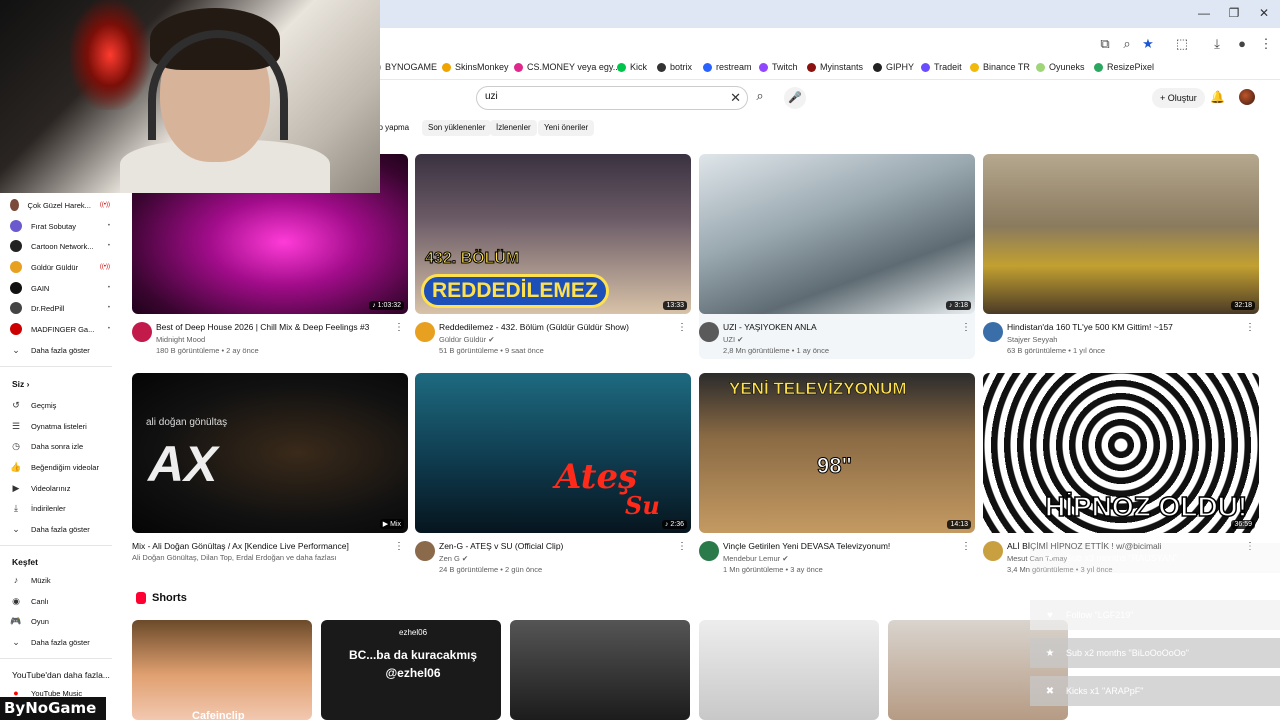  What do you see at coordinates (60, 350) in the screenshot?
I see `show-more-subscriptions: ⌄ Daha fazla göster` at bounding box center [60, 350].